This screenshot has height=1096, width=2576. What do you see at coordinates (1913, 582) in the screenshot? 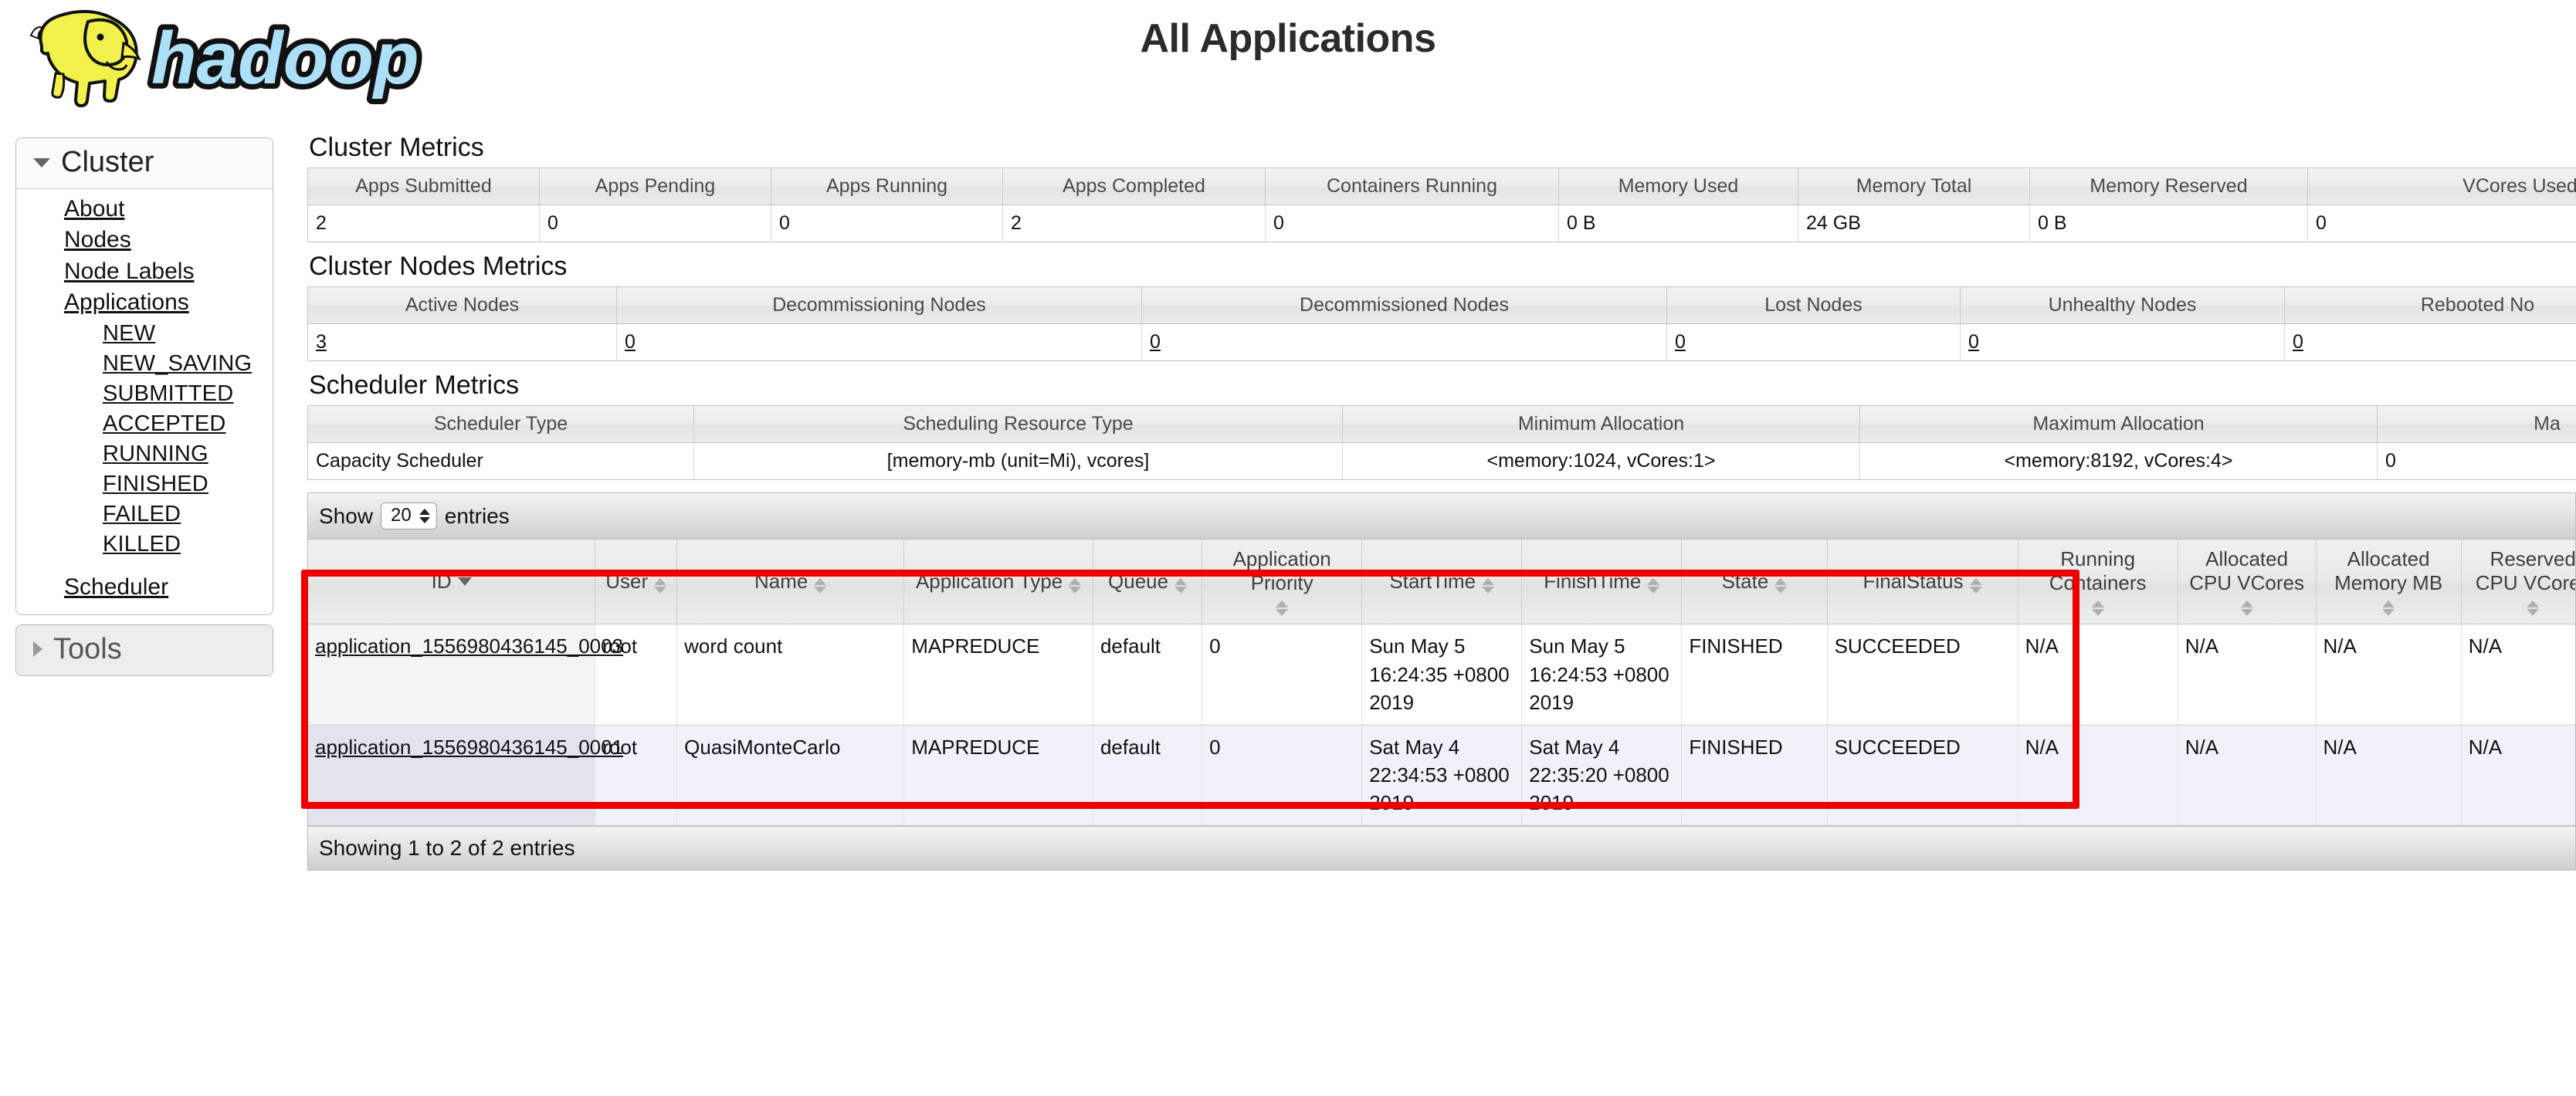
I see `col-final-status-label: FinalStatus` at bounding box center [1913, 582].